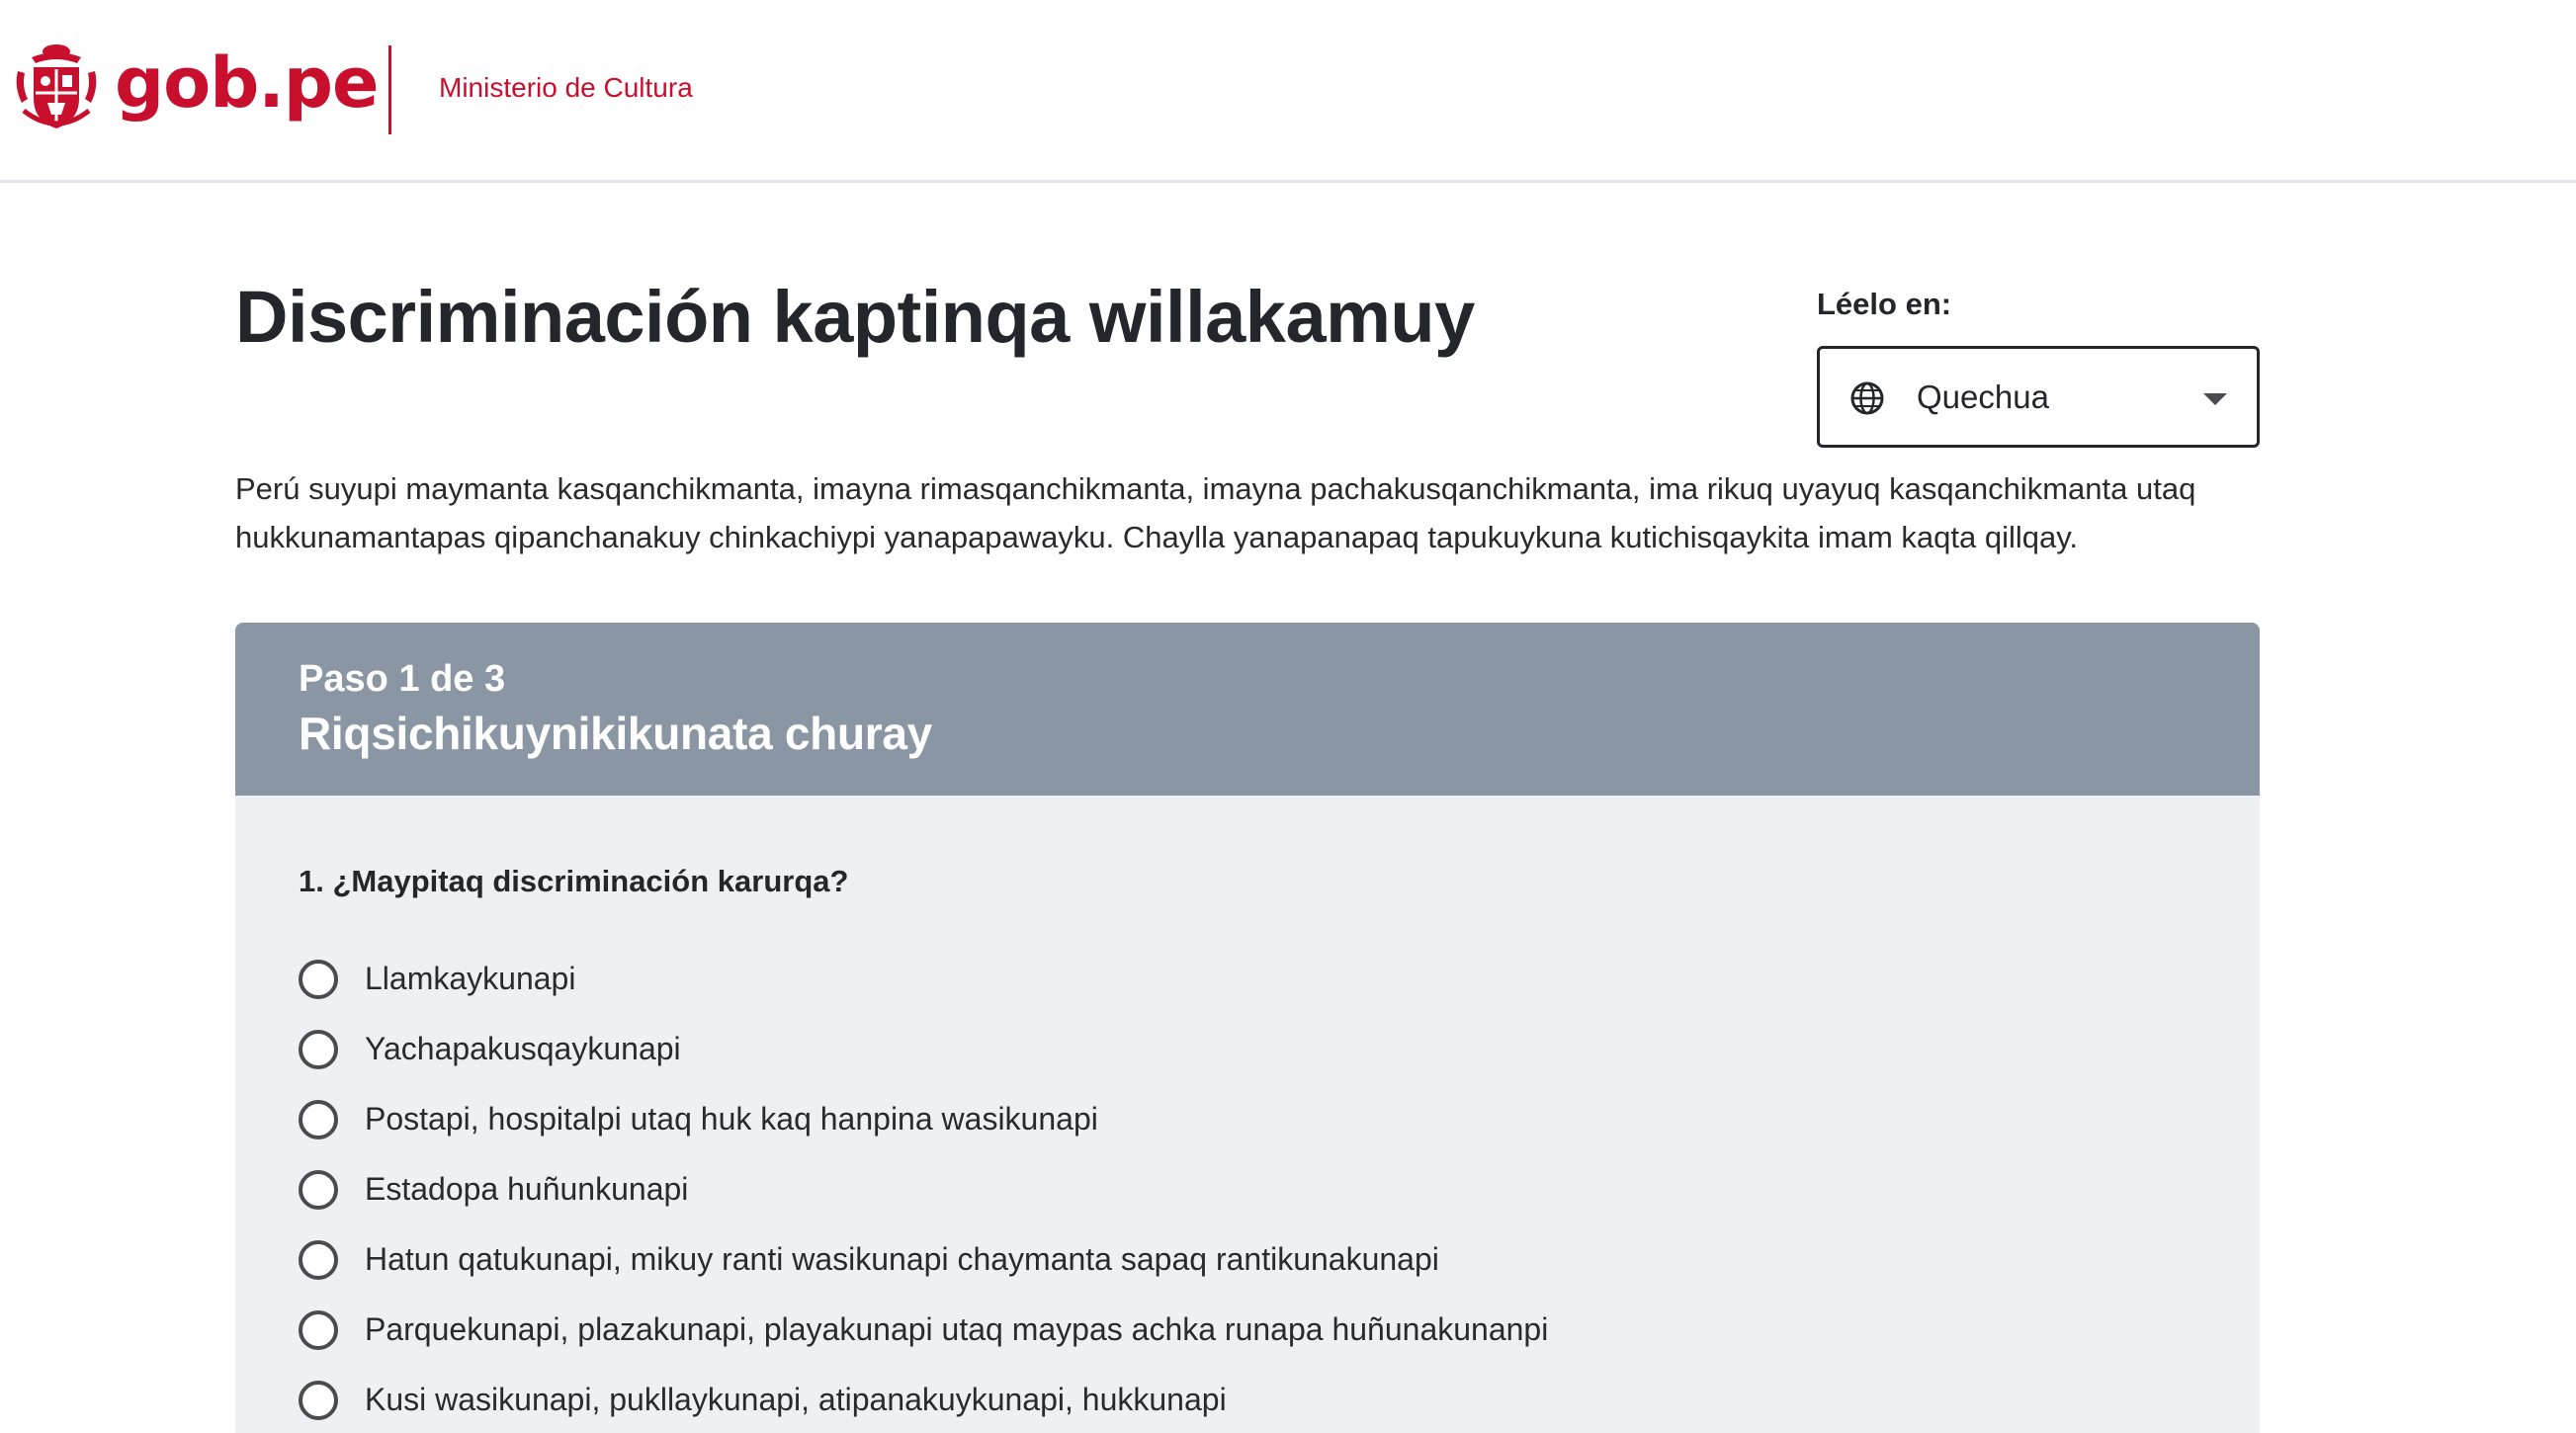  Describe the element at coordinates (247, 83) in the screenshot. I see `logo-text: gob.pe` at that location.